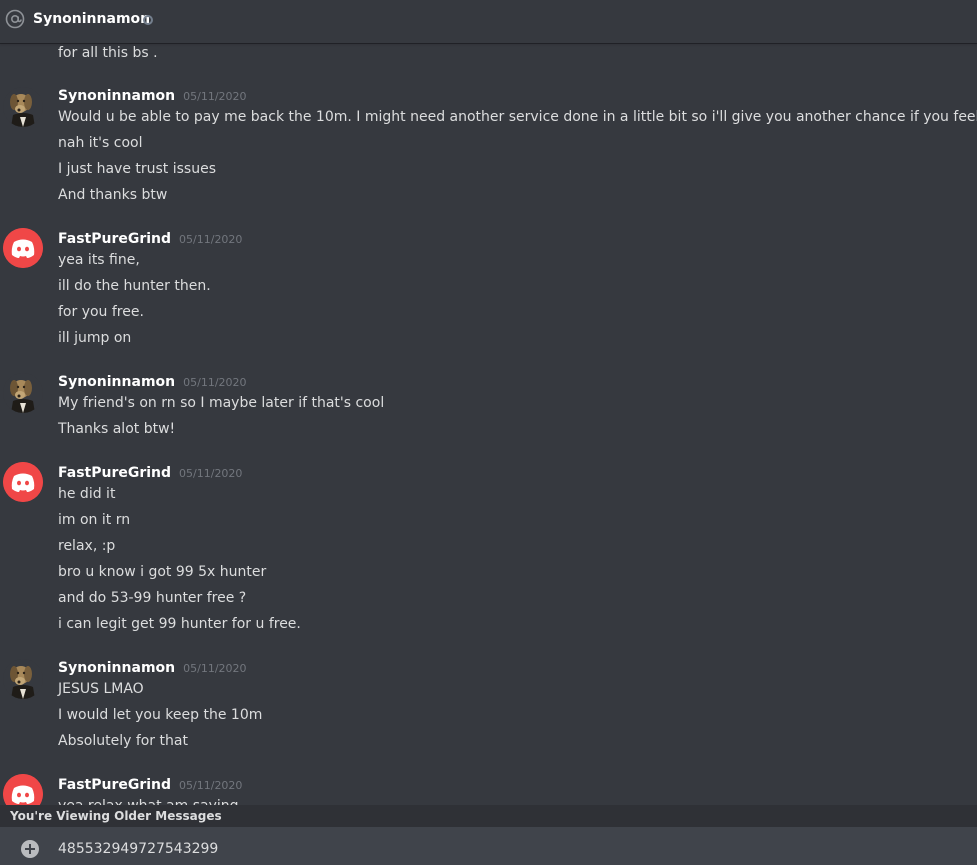  I want to click on offline-status-icon, so click(148, 20).